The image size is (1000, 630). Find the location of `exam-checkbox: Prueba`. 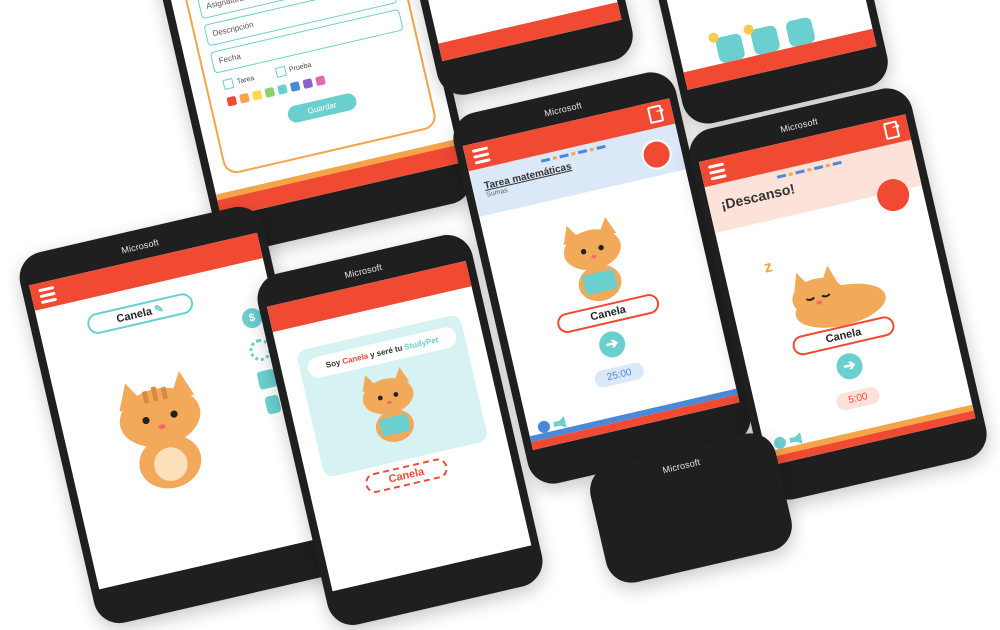

exam-checkbox: Prueba is located at coordinates (293, 69).